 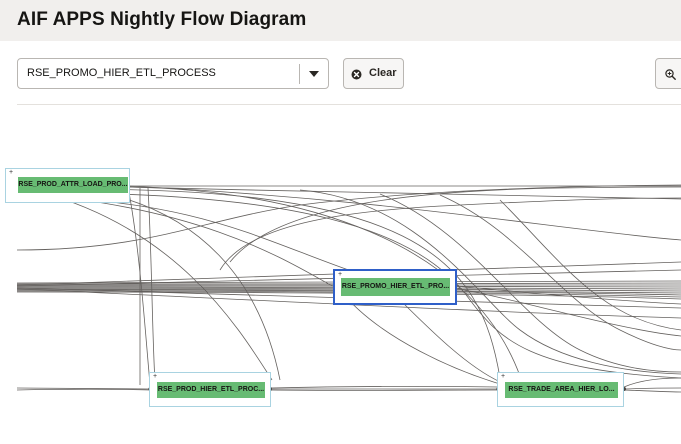 I want to click on zoom-in-button, so click(x=668, y=73).